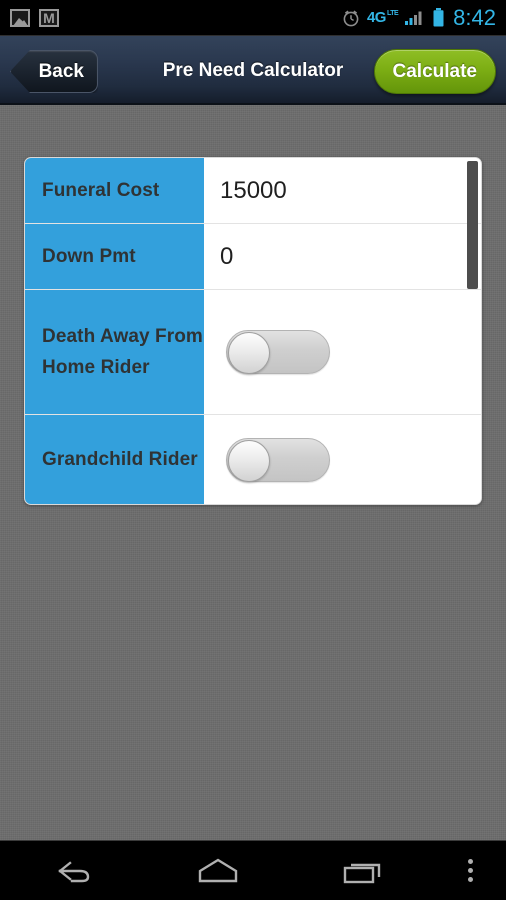 This screenshot has width=506, height=900. Describe the element at coordinates (253, 18) in the screenshot. I see `status-bar: M 4G LTE 8:42` at that location.